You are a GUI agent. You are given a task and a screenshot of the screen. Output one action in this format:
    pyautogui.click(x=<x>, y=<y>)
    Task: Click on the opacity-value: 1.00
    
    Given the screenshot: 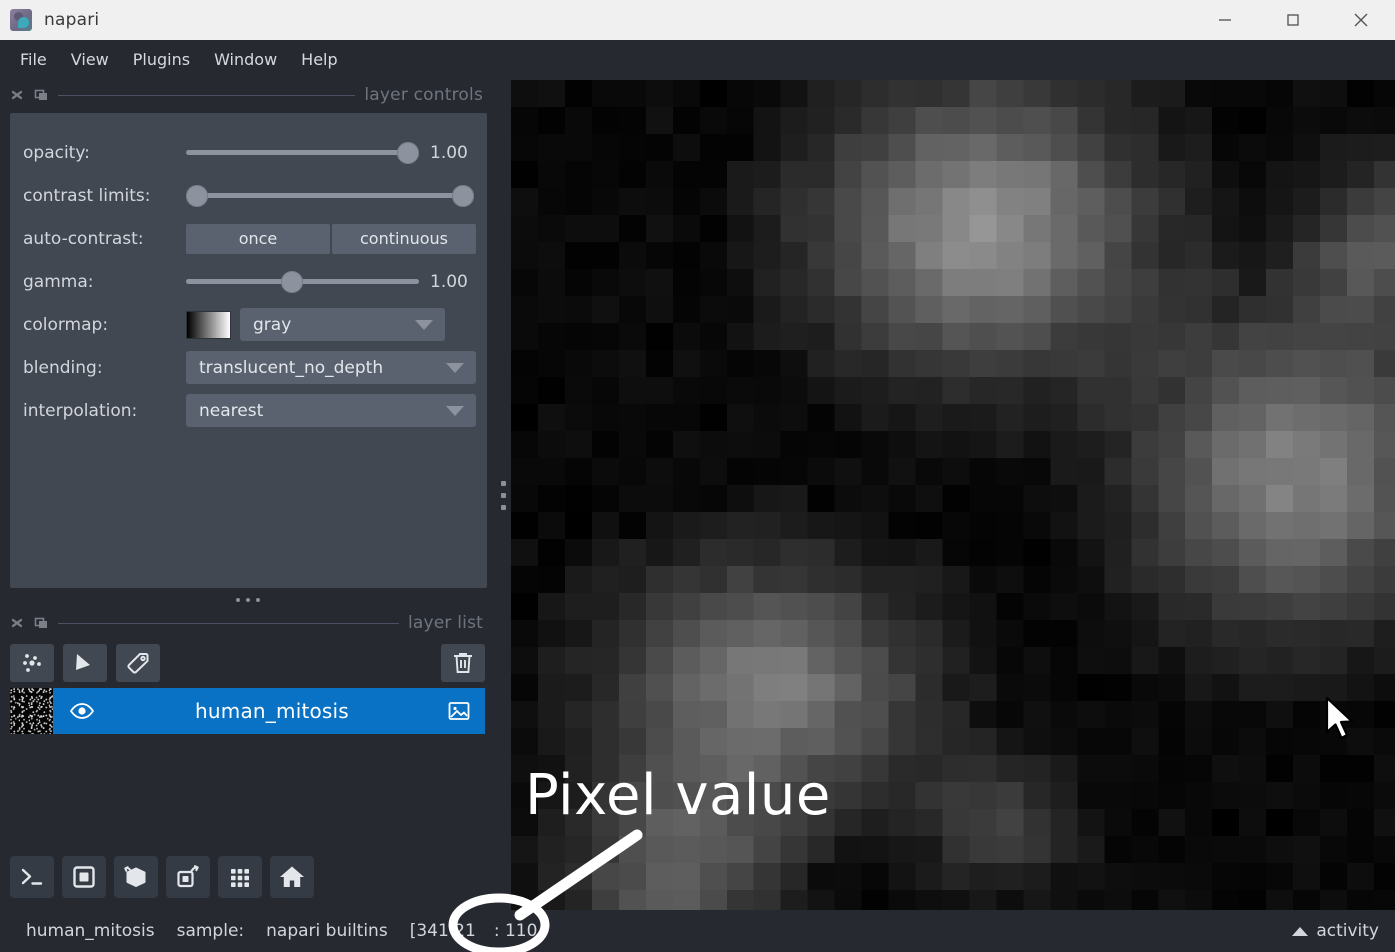 What is the action you would take?
    pyautogui.click(x=449, y=152)
    